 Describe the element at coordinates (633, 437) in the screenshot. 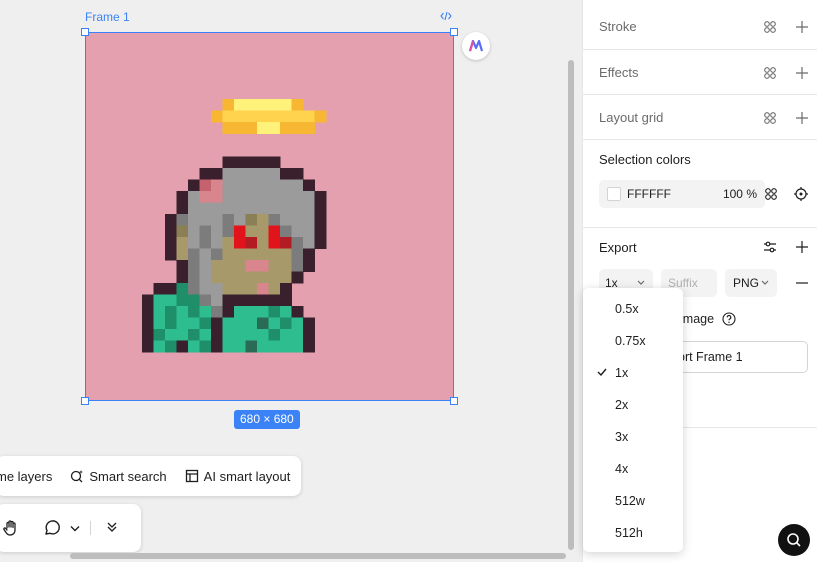

I see `scale-option: 3x` at that location.